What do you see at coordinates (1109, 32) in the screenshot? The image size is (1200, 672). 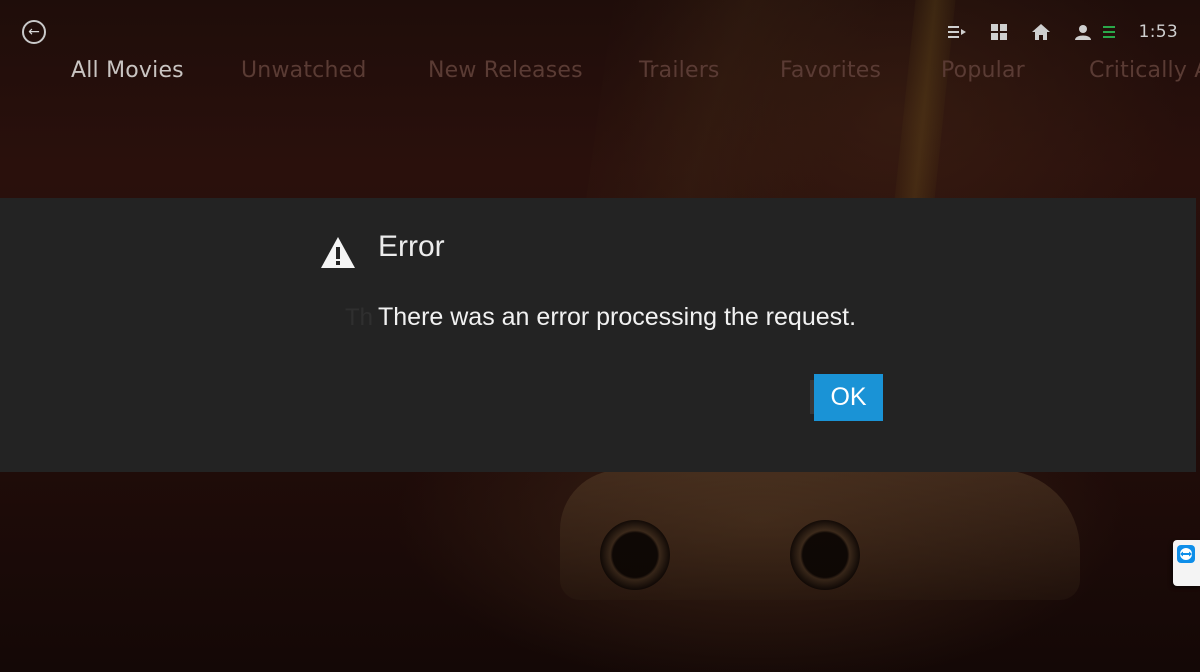 I see `menu-icon` at bounding box center [1109, 32].